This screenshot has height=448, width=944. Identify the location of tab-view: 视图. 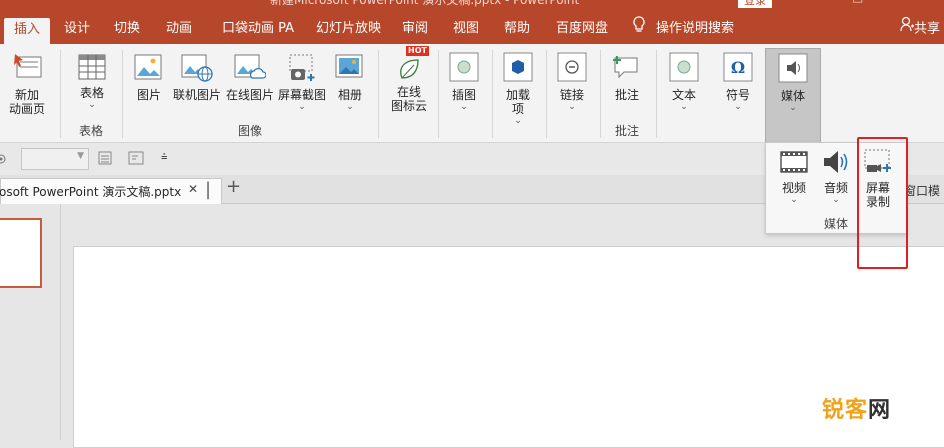
(466, 30).